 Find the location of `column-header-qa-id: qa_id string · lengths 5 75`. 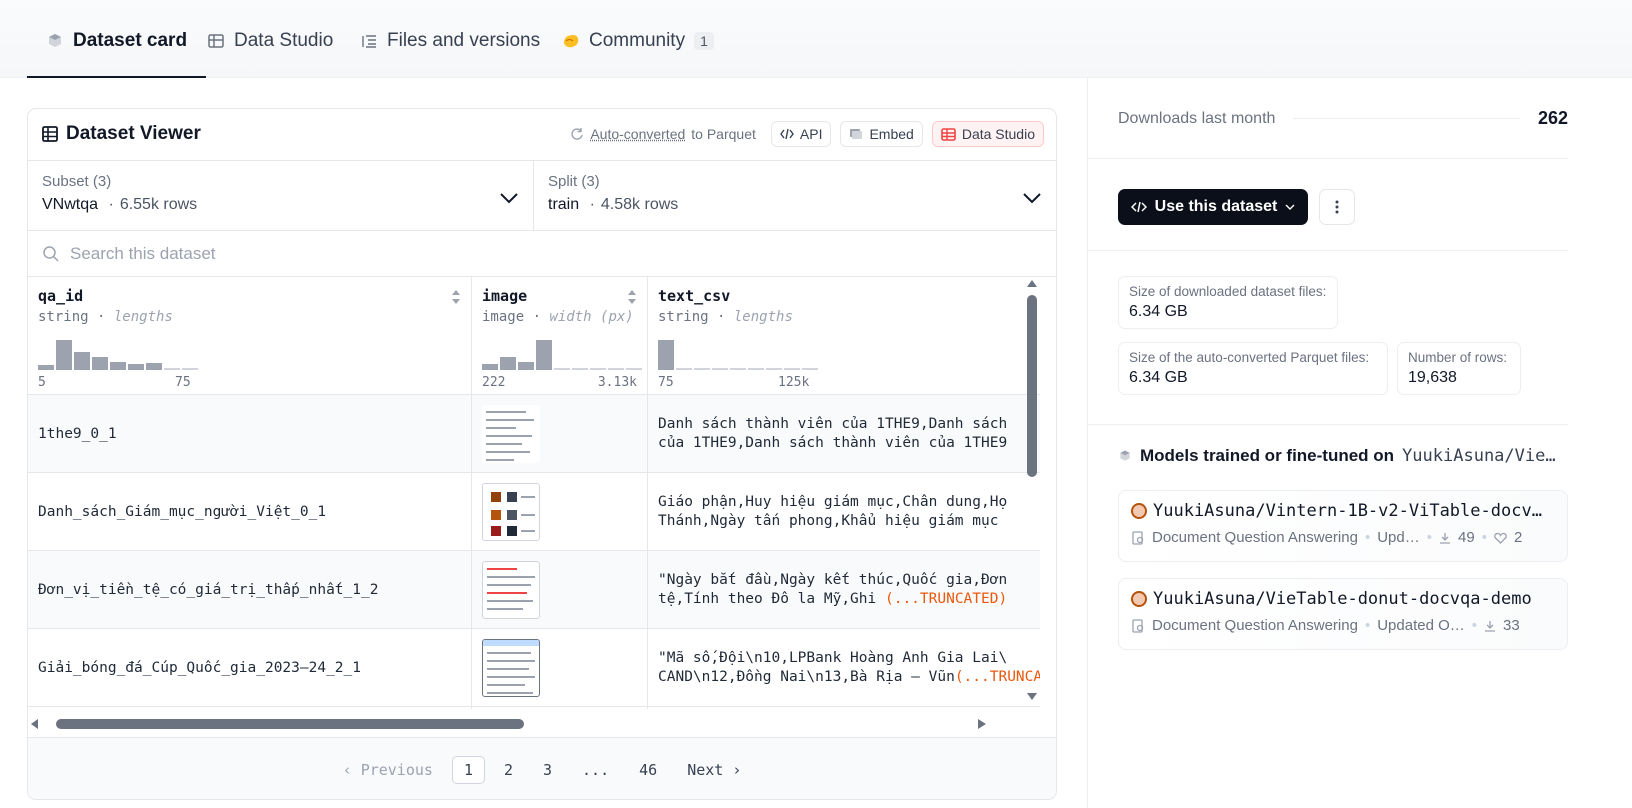

column-header-qa-id: qa_id string · lengths 5 75 is located at coordinates (250, 336).